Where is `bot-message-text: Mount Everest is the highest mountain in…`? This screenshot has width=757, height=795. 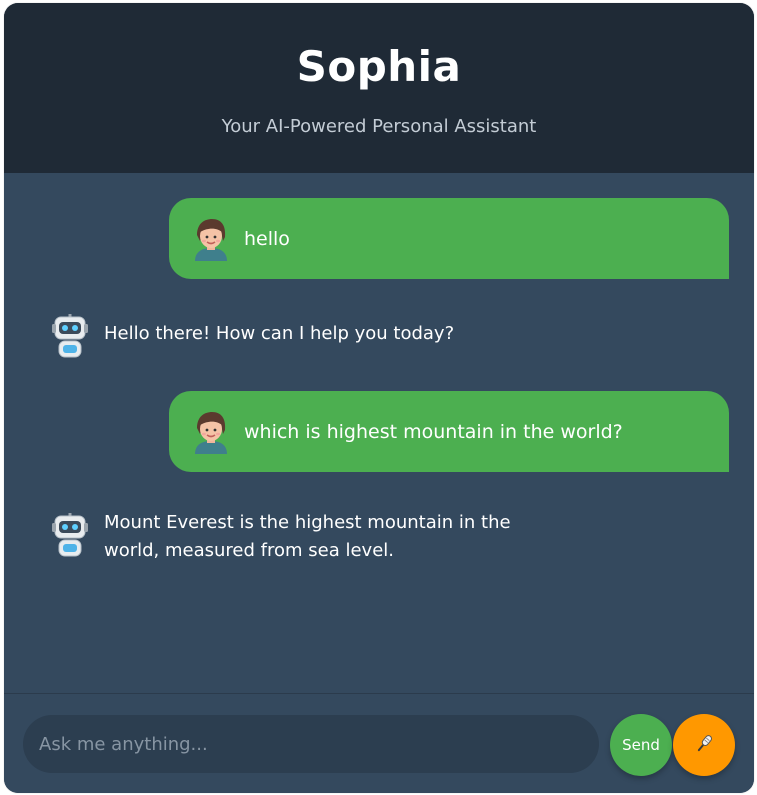
bot-message-text: Mount Everest is the highest mountain in… is located at coordinates (307, 536).